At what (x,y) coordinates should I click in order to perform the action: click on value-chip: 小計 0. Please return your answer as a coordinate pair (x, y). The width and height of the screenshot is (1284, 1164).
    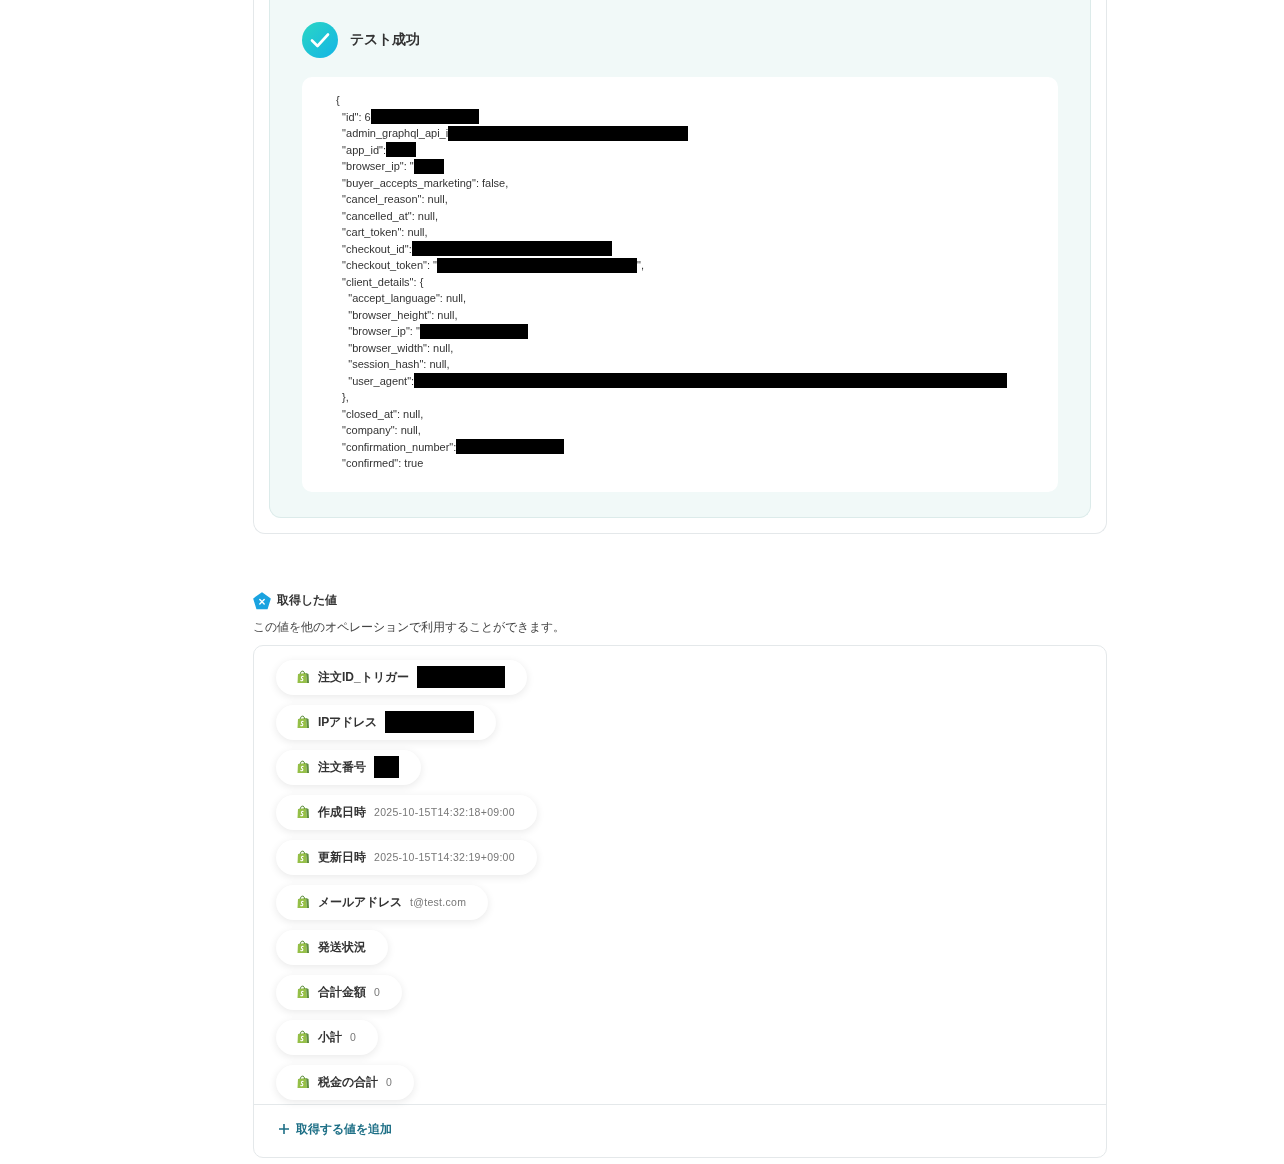
    Looking at the image, I should click on (327, 1037).